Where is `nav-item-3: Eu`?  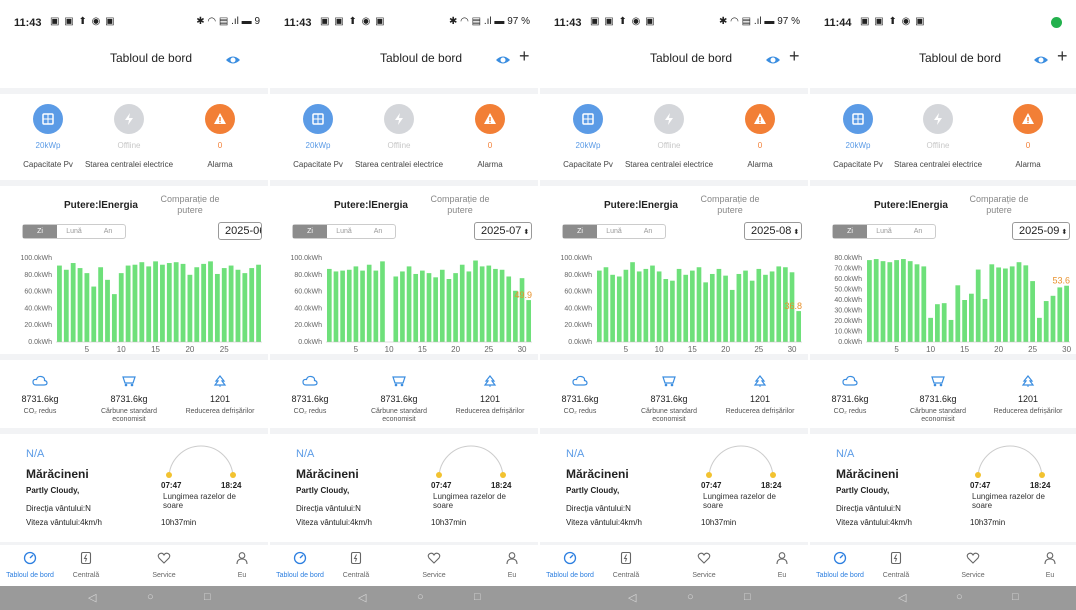 nav-item-3: Eu is located at coordinates (781, 565).